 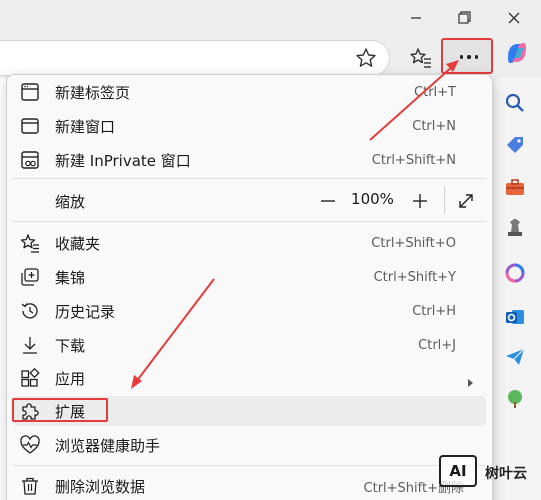 What do you see at coordinates (249, 160) in the screenshot?
I see `menu-item-new-inprivate: 新建 InPrivate 窗口 Ctrl+Shift+N` at bounding box center [249, 160].